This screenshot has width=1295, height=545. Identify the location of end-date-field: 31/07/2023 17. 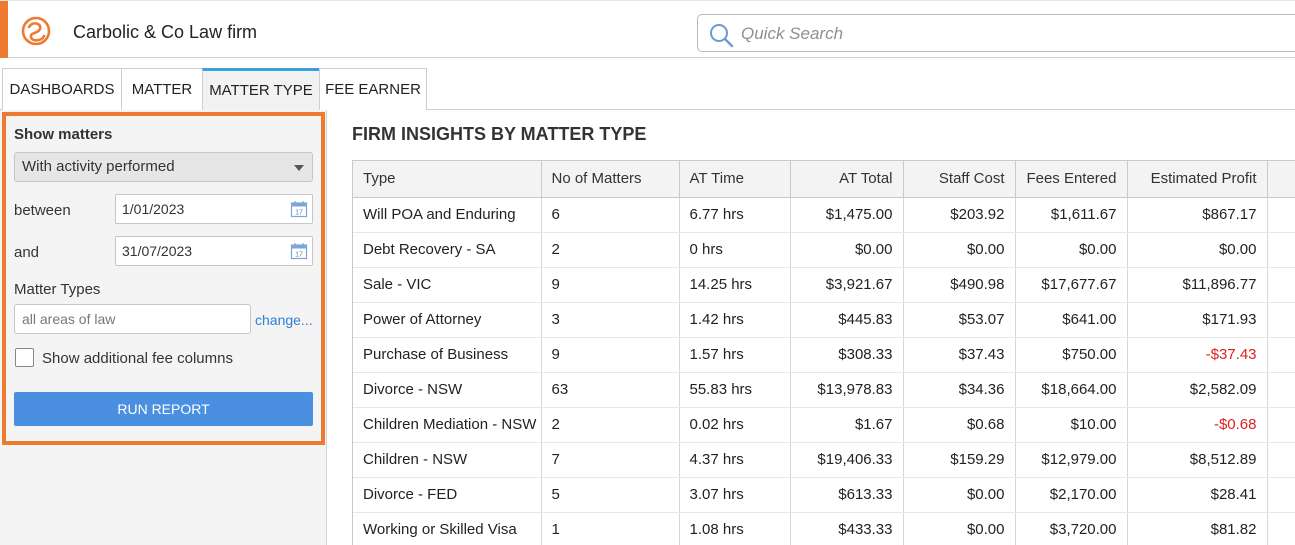
(214, 251).